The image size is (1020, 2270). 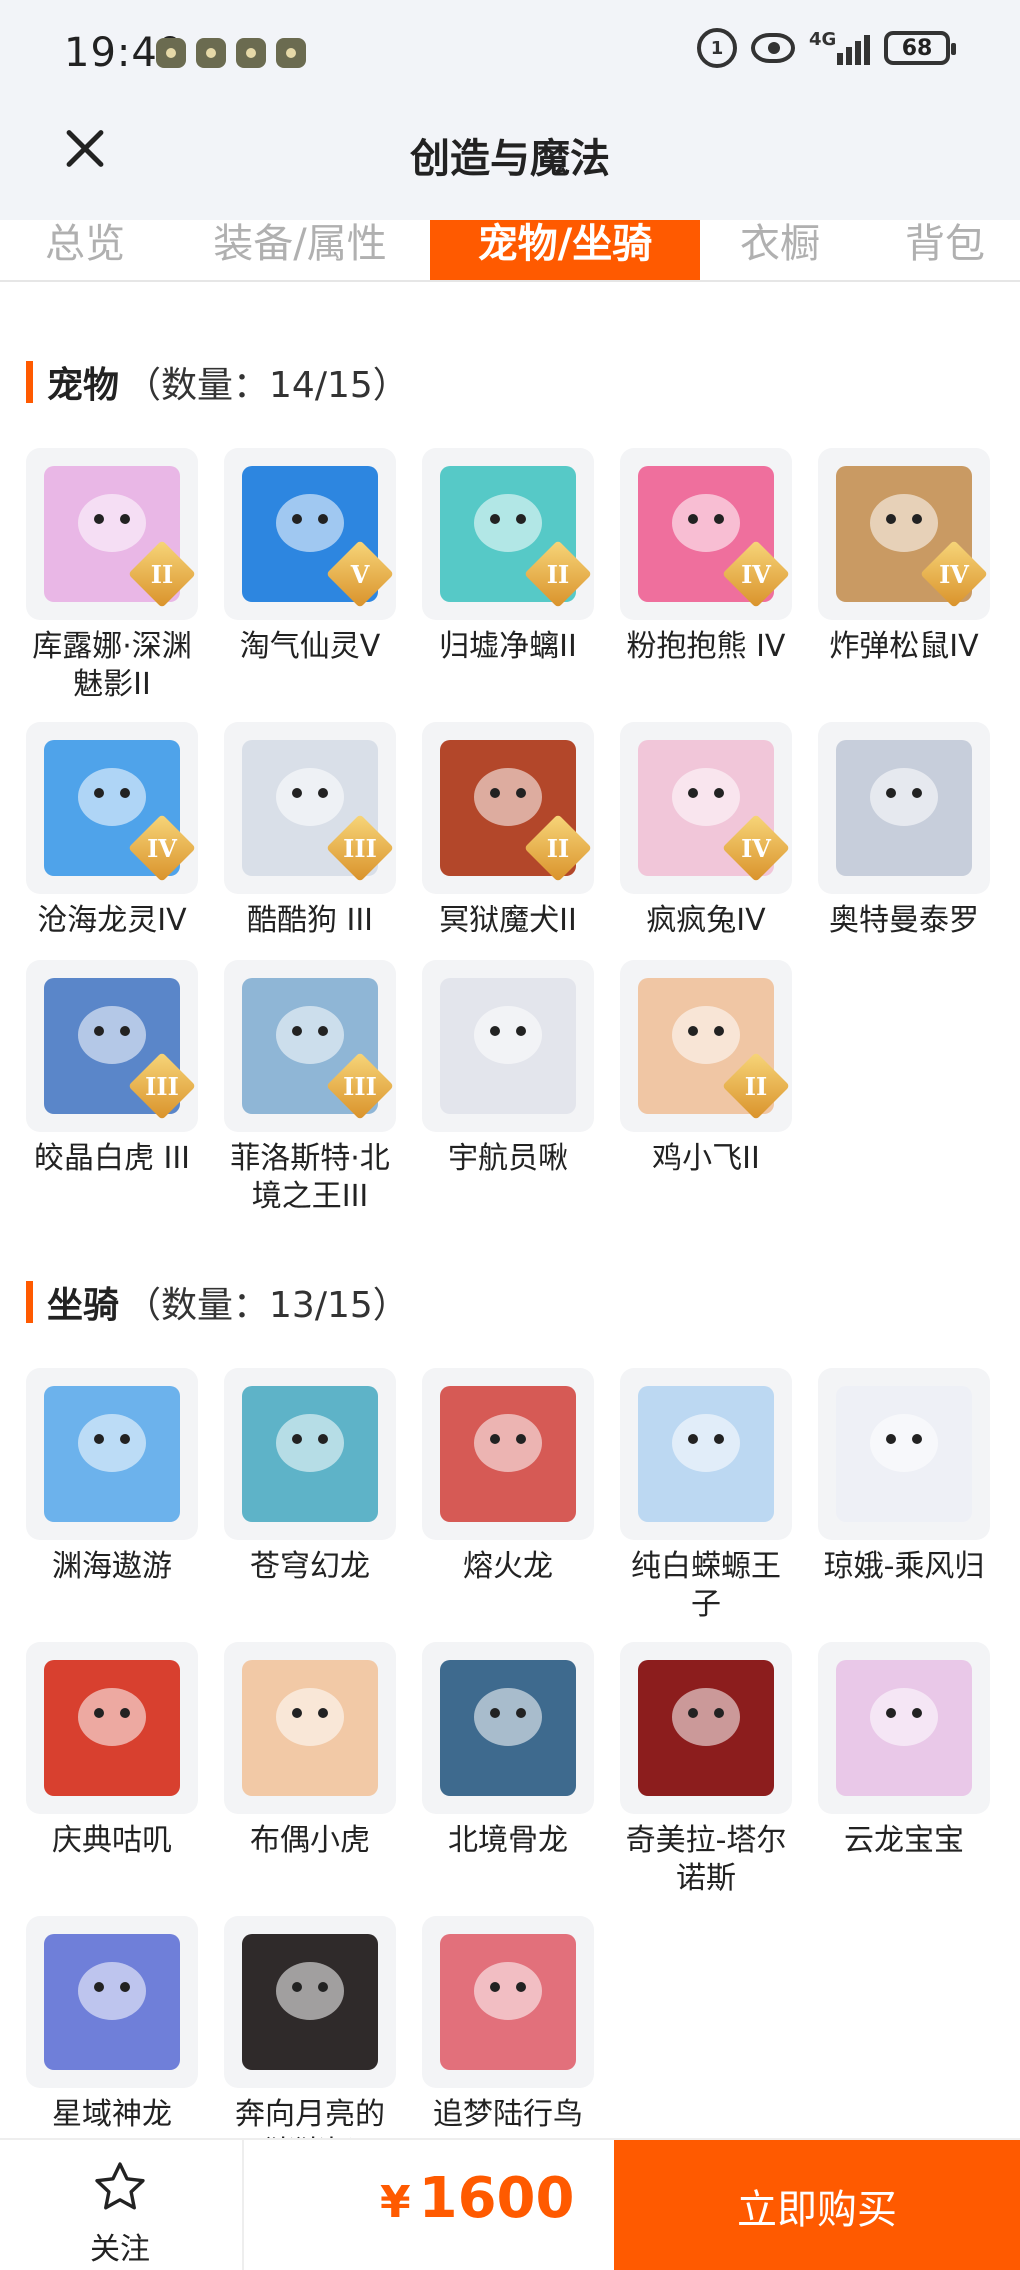 I want to click on pet-card: II 鸡小飞II, so click(x=706, y=1069).